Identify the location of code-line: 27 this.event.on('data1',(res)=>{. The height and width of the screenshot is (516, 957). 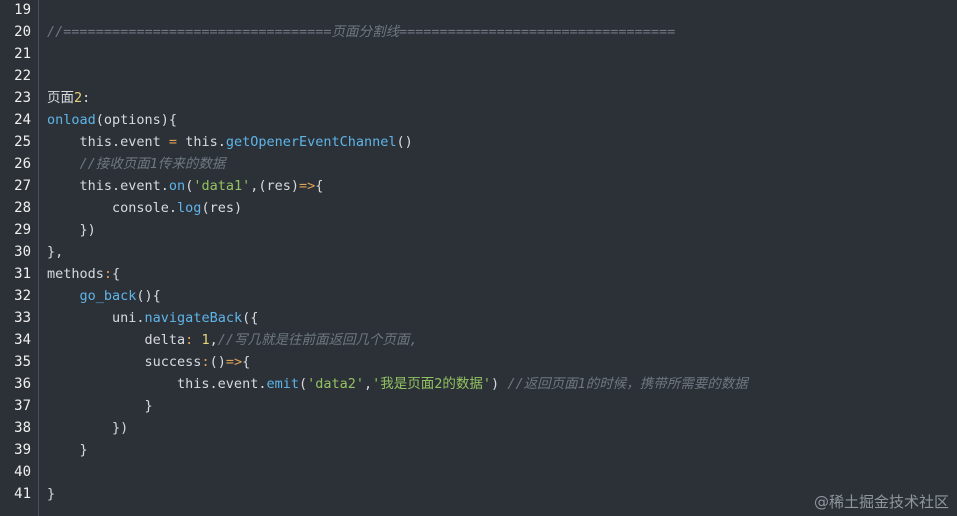
(478, 186).